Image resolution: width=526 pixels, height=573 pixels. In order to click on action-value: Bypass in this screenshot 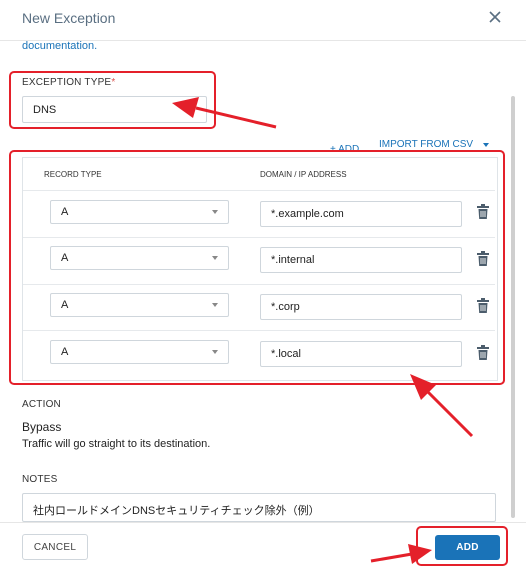, I will do `click(42, 427)`.